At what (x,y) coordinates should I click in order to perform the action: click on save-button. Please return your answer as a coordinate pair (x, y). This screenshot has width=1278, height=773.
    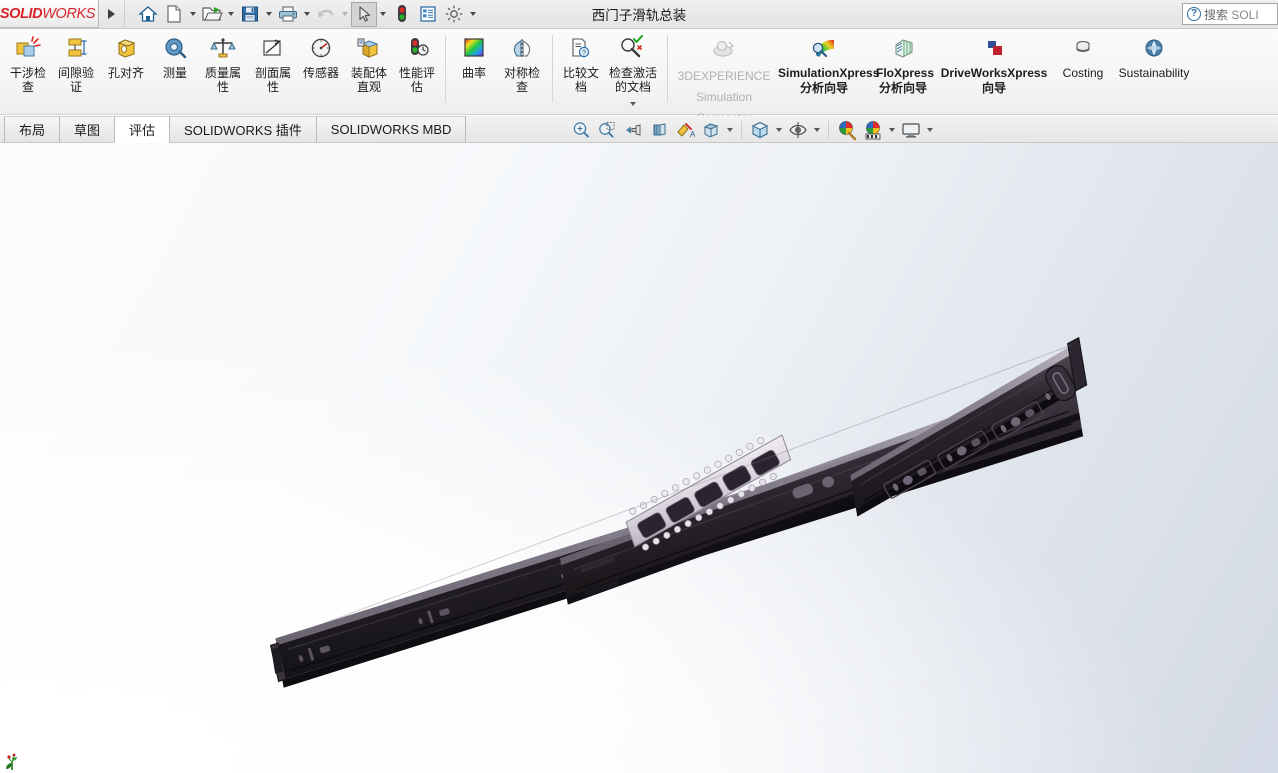
    Looking at the image, I should click on (250, 14).